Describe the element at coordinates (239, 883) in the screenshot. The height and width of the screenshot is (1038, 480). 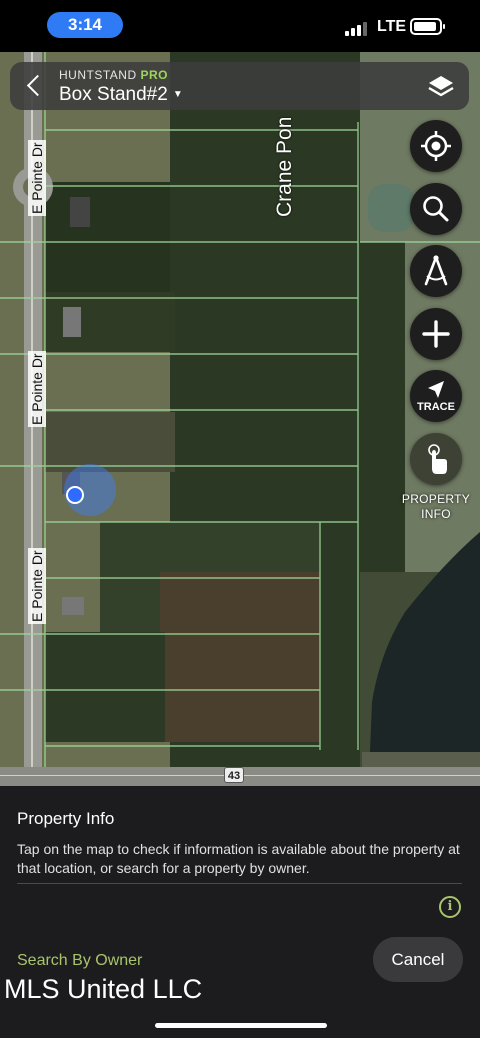
I see `divider` at that location.